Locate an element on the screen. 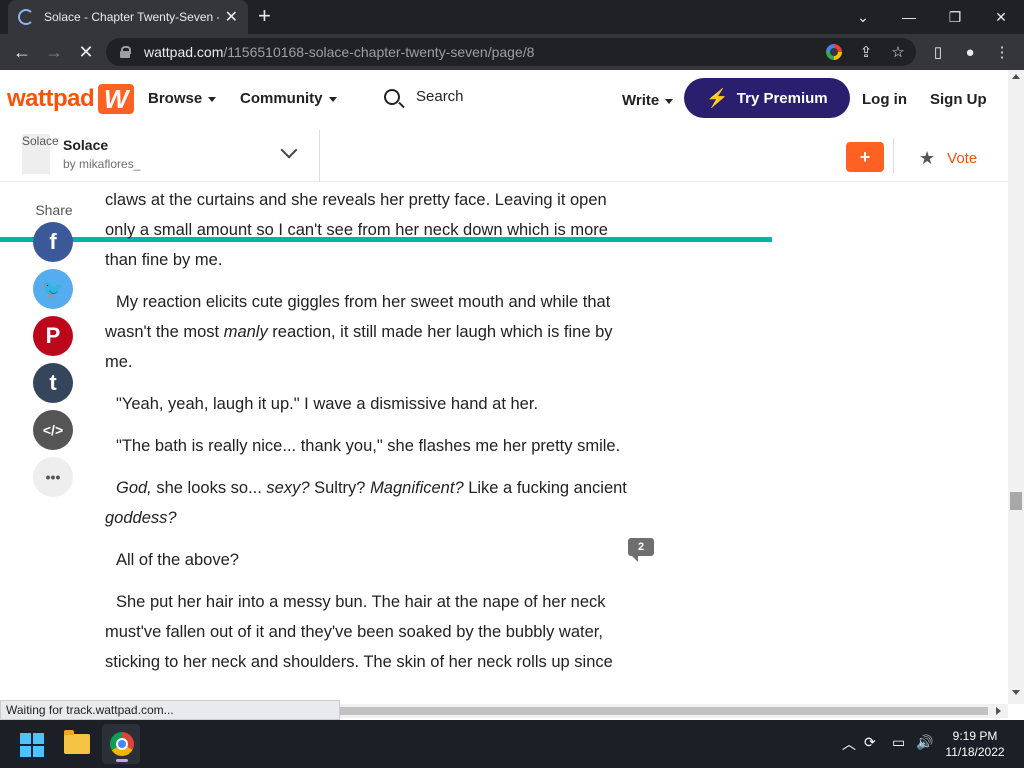 This screenshot has width=1024, height=768. horizontal-scrollbar-thumb is located at coordinates (664, 711).